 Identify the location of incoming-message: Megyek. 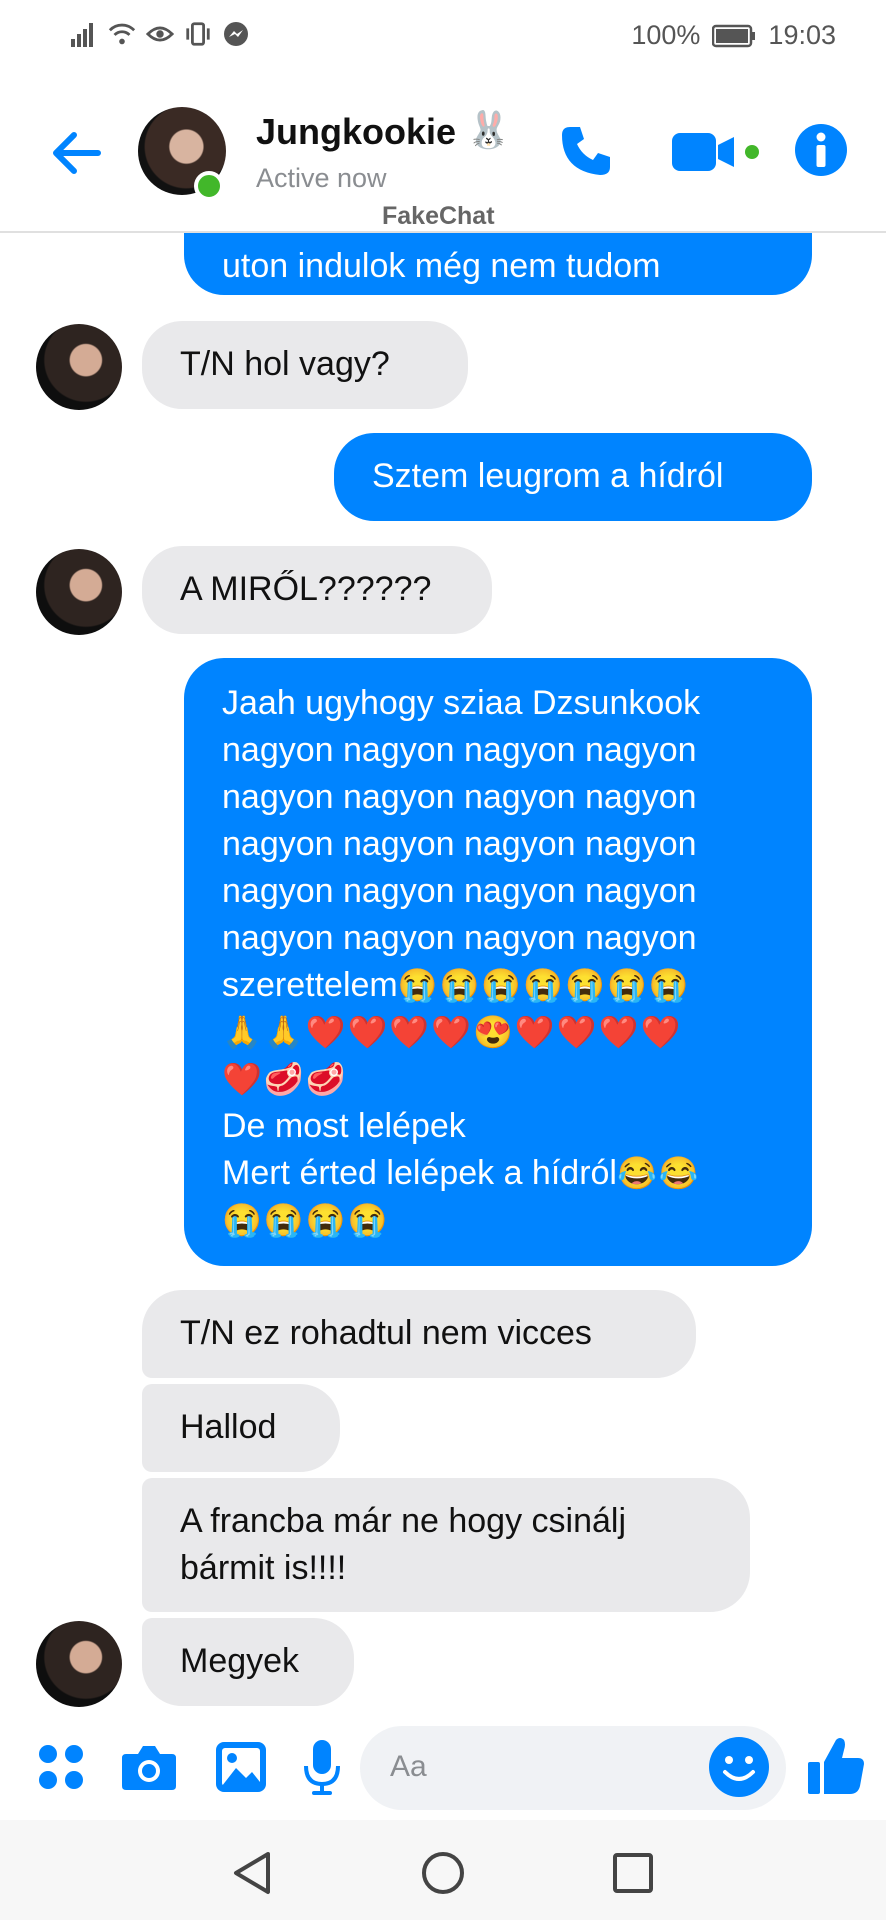
(248, 1662).